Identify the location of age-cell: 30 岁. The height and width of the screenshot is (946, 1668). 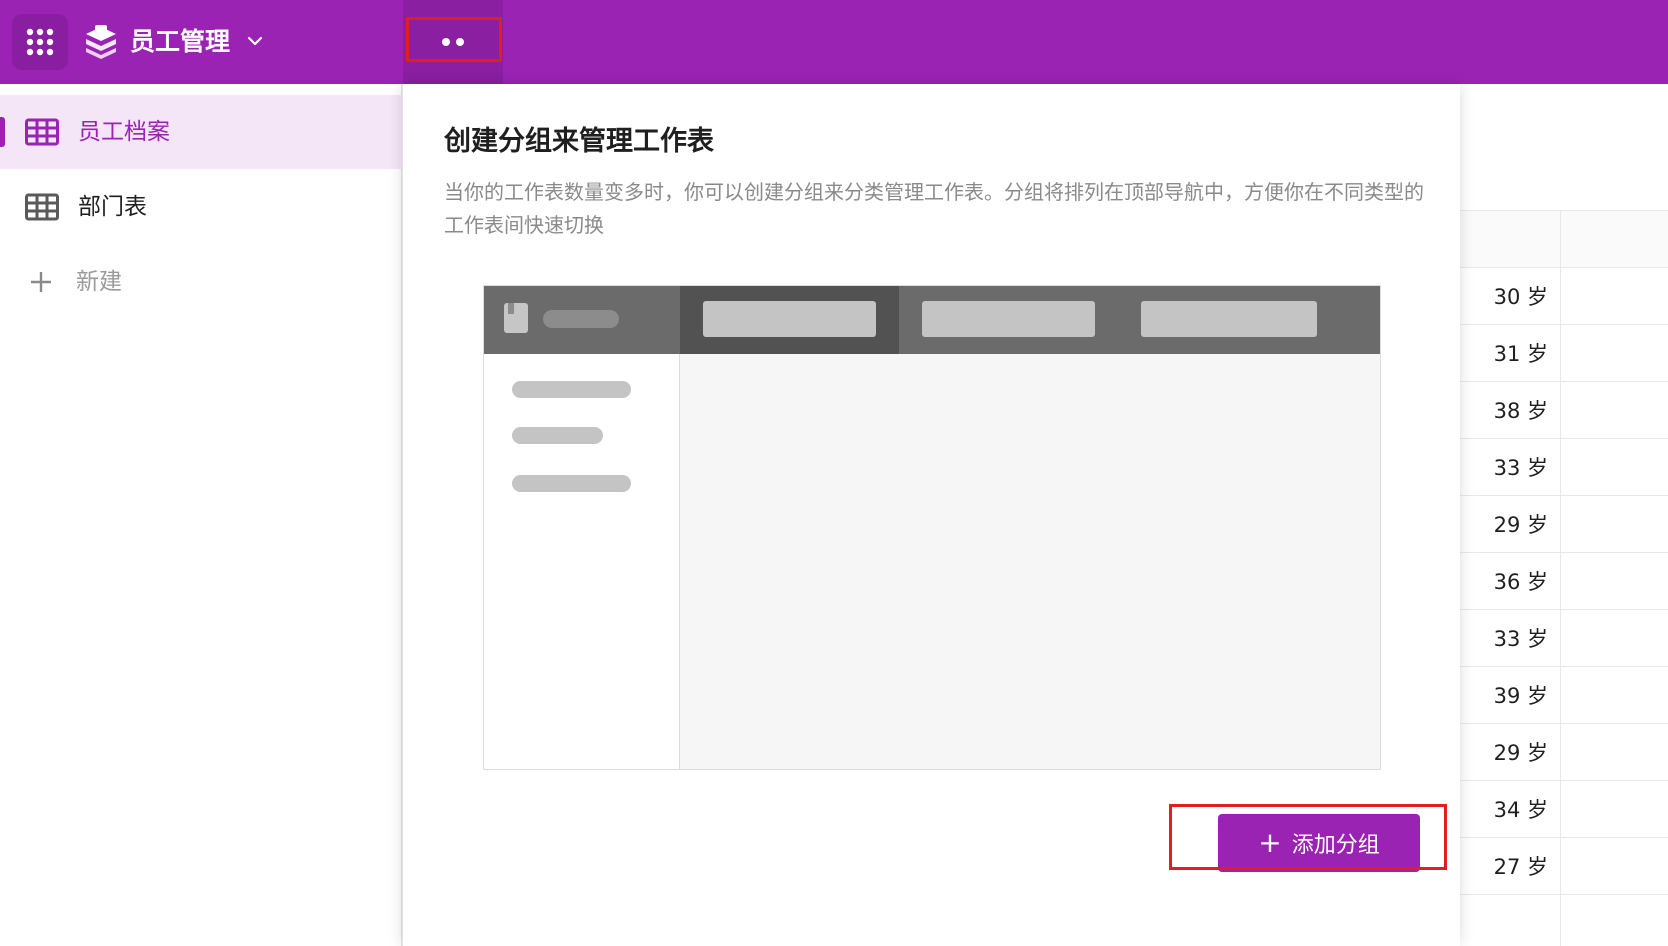
(1520, 297).